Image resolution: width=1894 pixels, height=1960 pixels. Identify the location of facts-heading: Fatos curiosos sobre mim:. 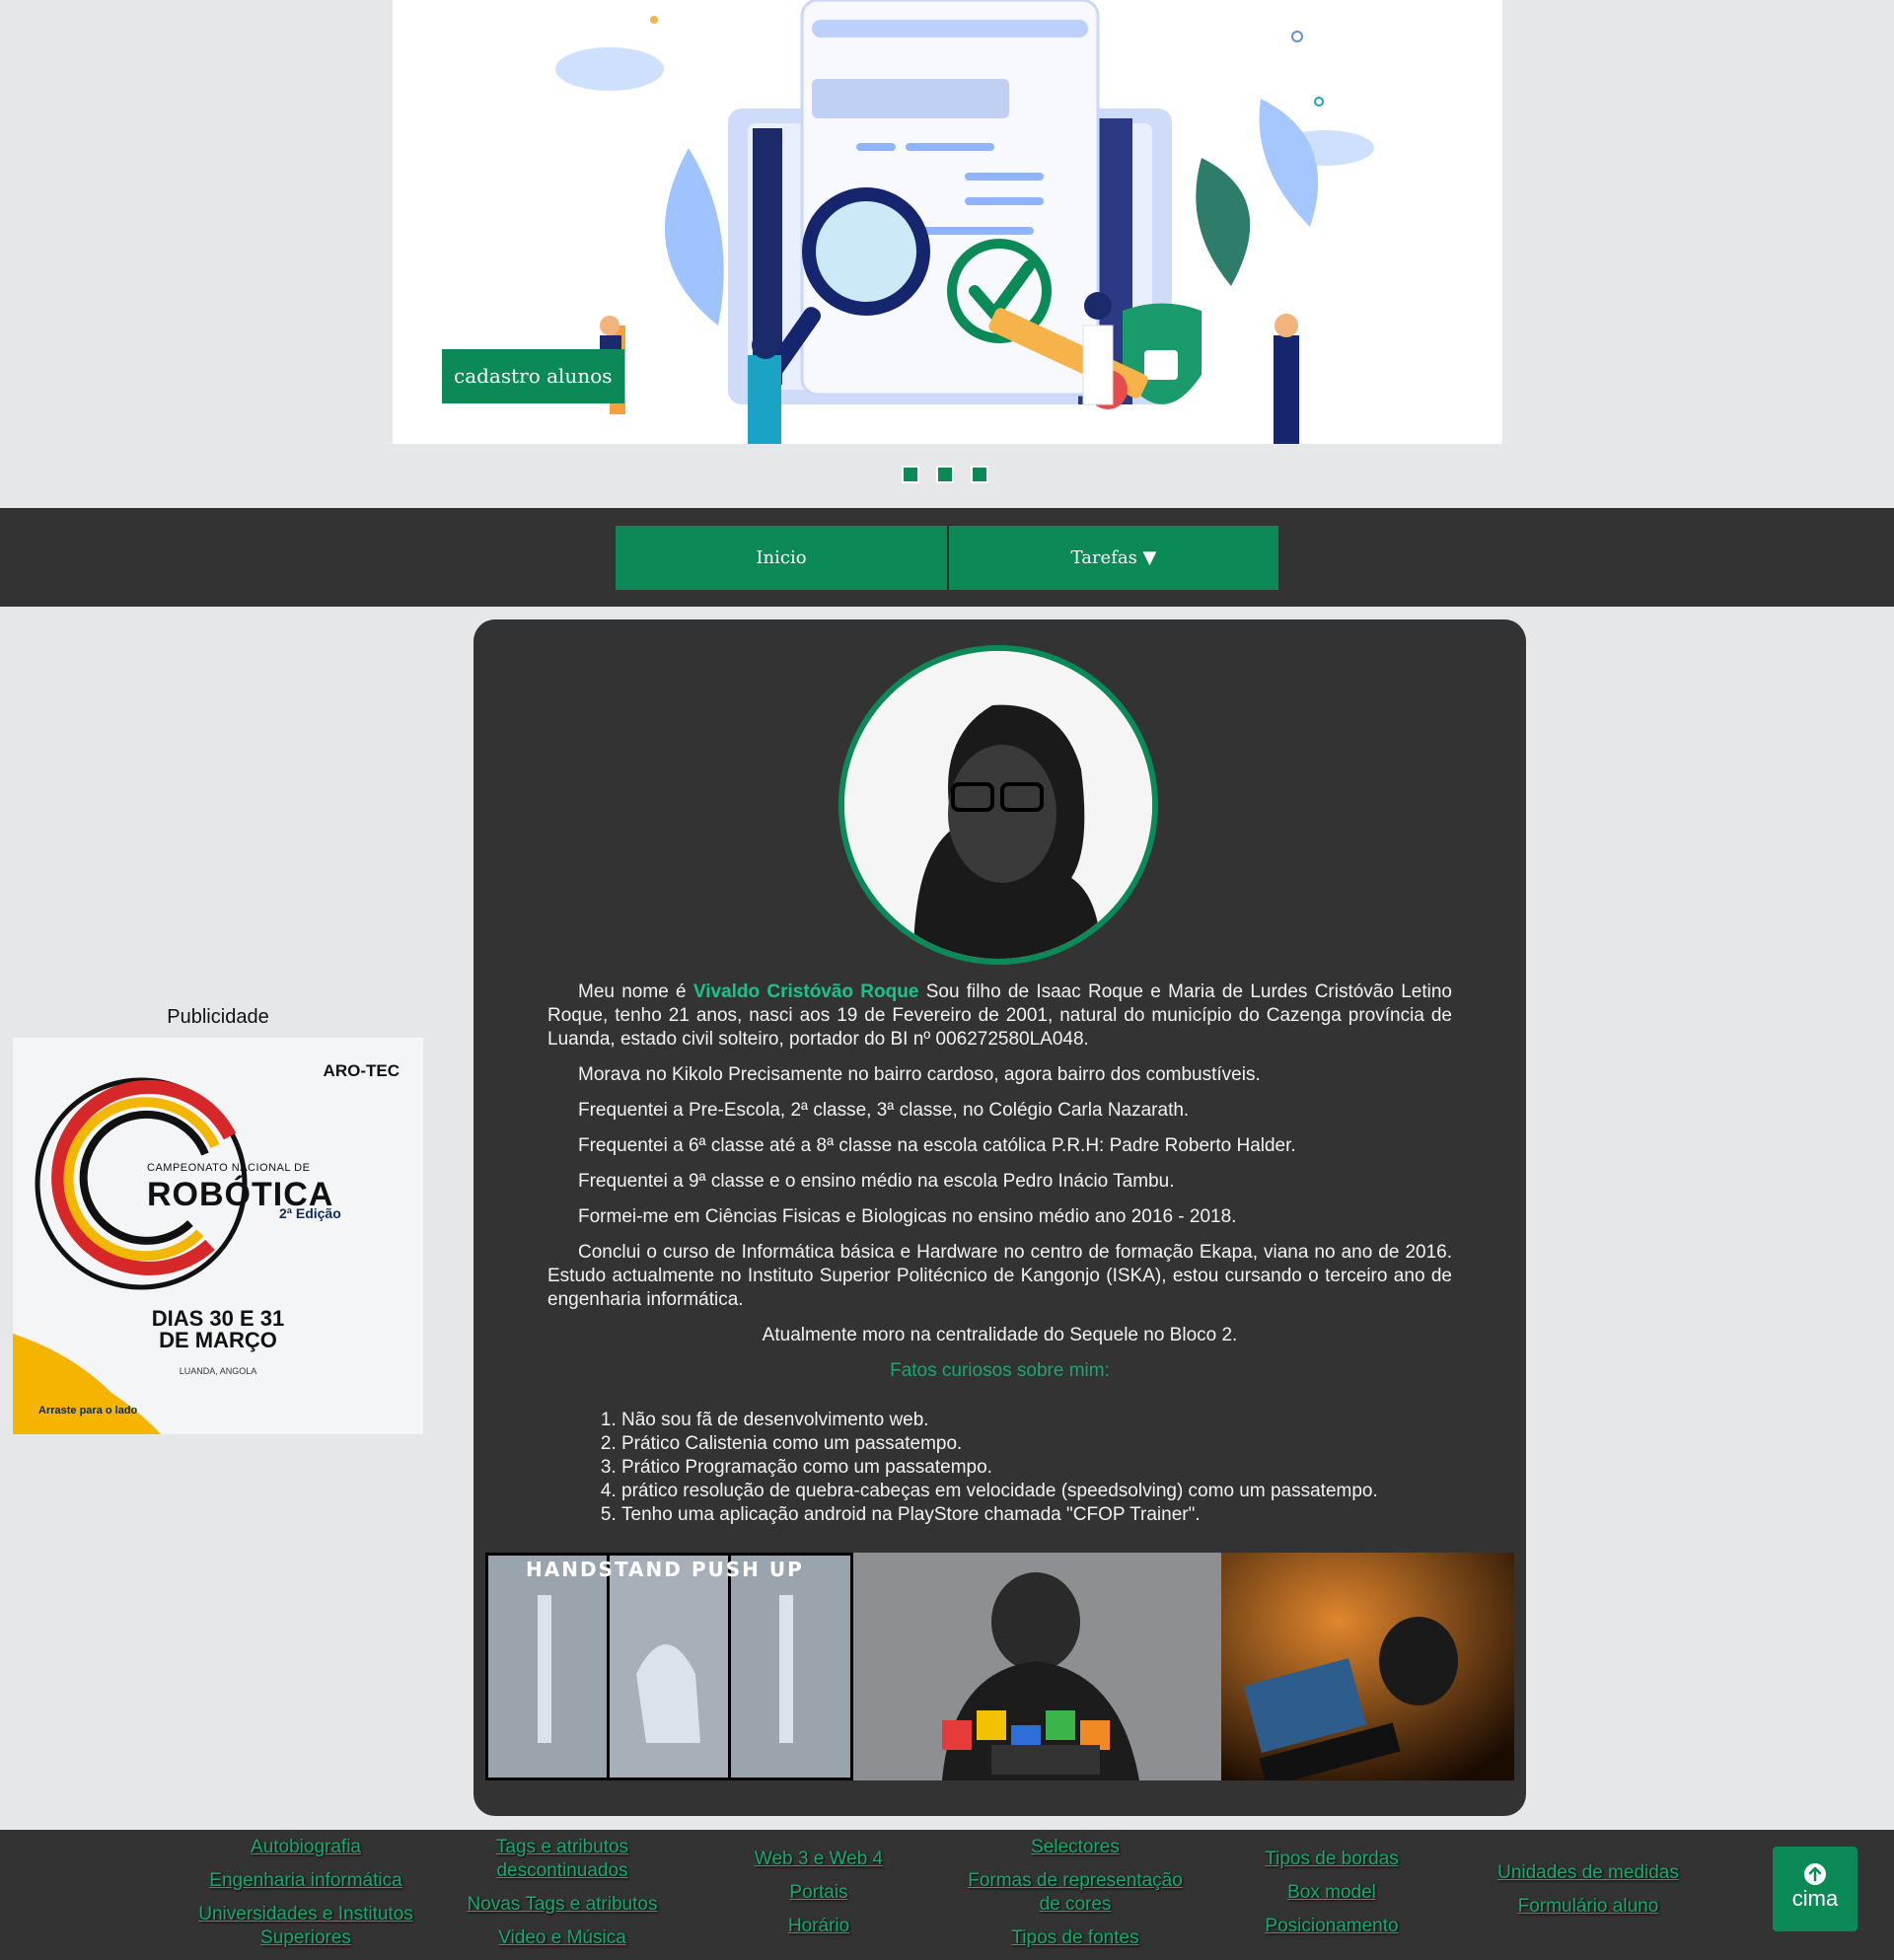
(1000, 1371).